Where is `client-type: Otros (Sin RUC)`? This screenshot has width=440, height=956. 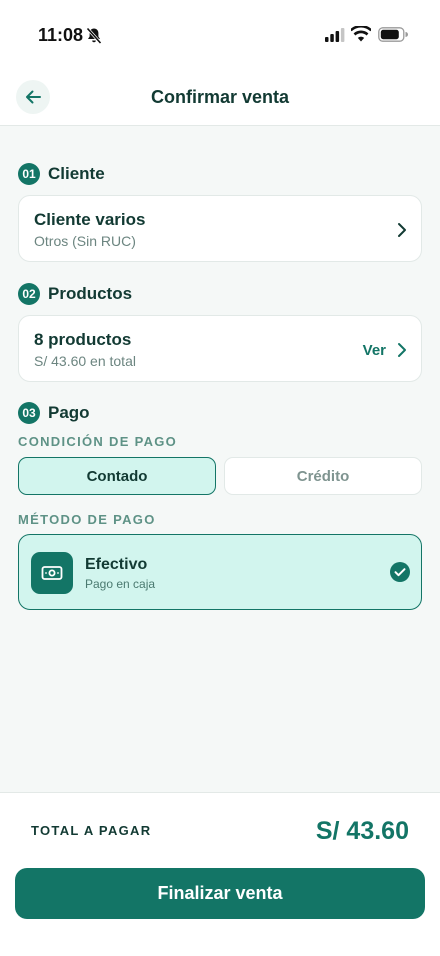 client-type: Otros (Sin RUC) is located at coordinates (85, 241).